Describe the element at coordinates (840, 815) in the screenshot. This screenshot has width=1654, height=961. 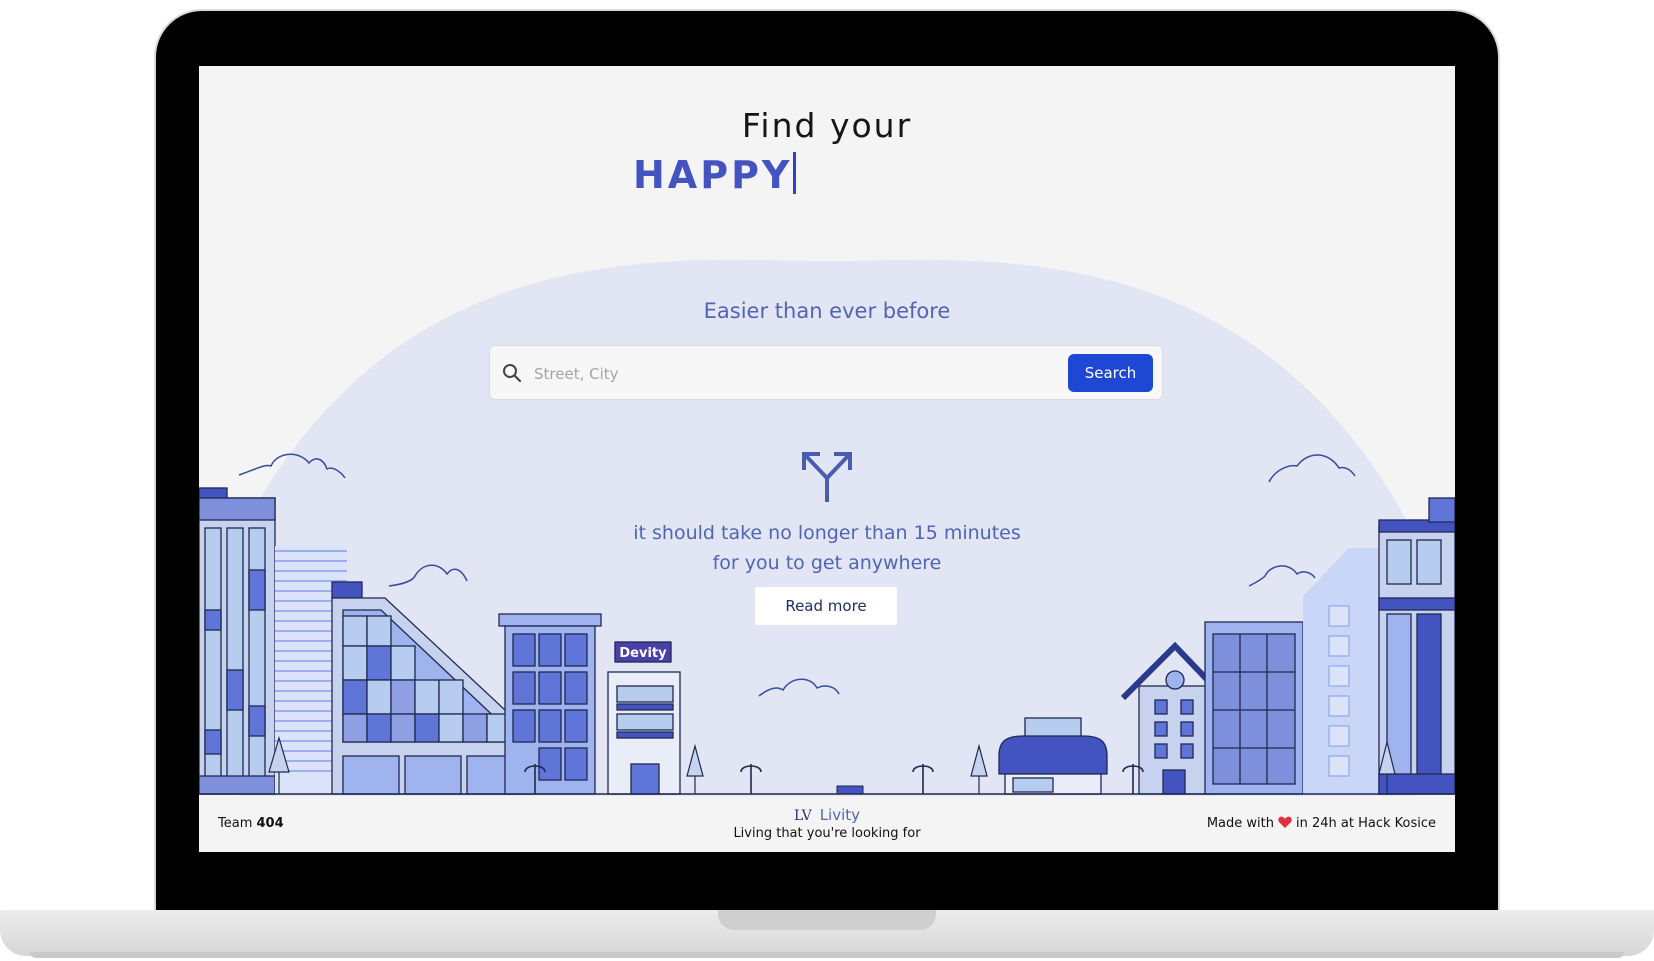
I see `logo-name: Livity` at that location.